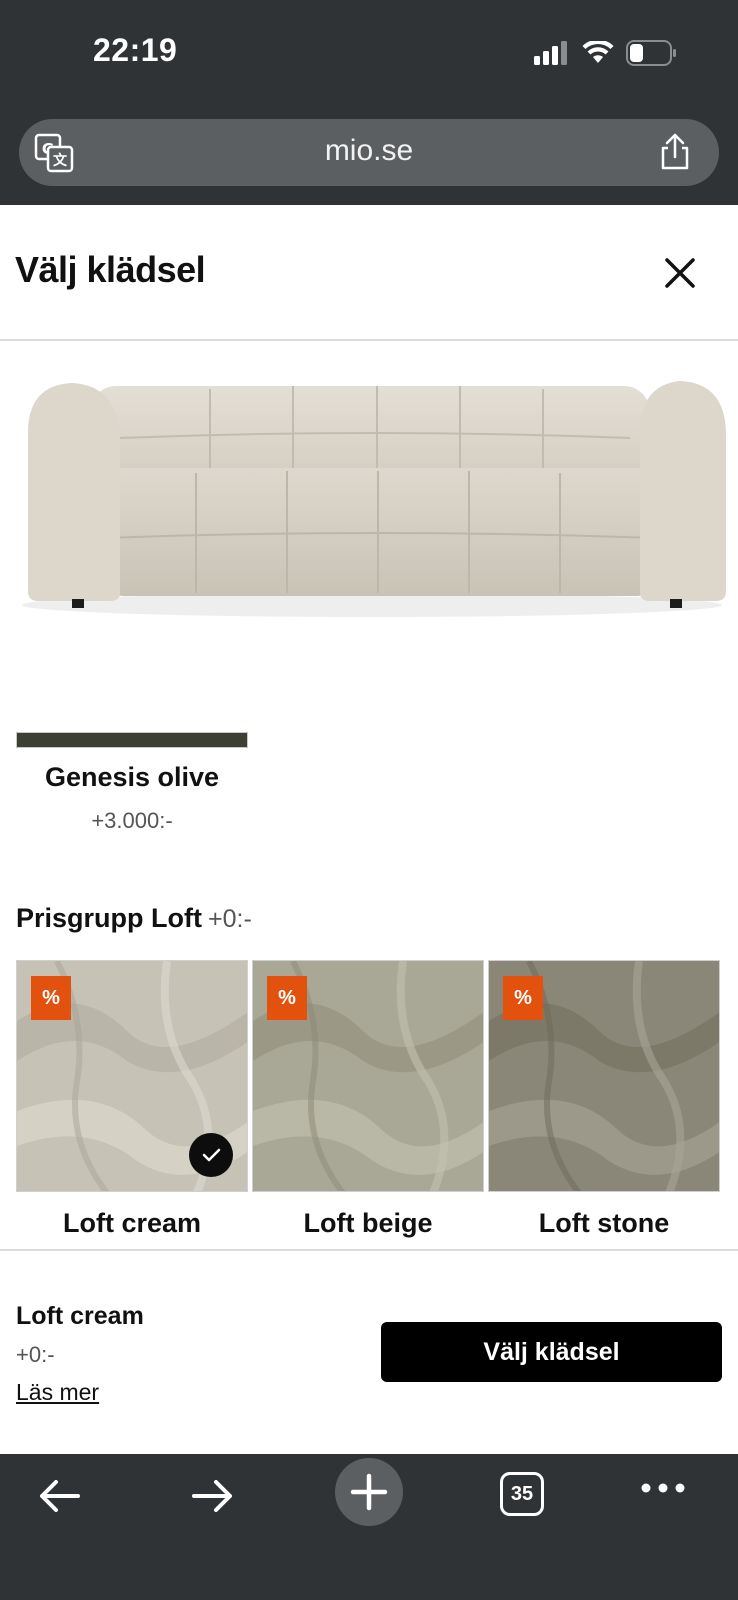 The width and height of the screenshot is (738, 1600). What do you see at coordinates (651, 53) in the screenshot?
I see `battery-icon` at bounding box center [651, 53].